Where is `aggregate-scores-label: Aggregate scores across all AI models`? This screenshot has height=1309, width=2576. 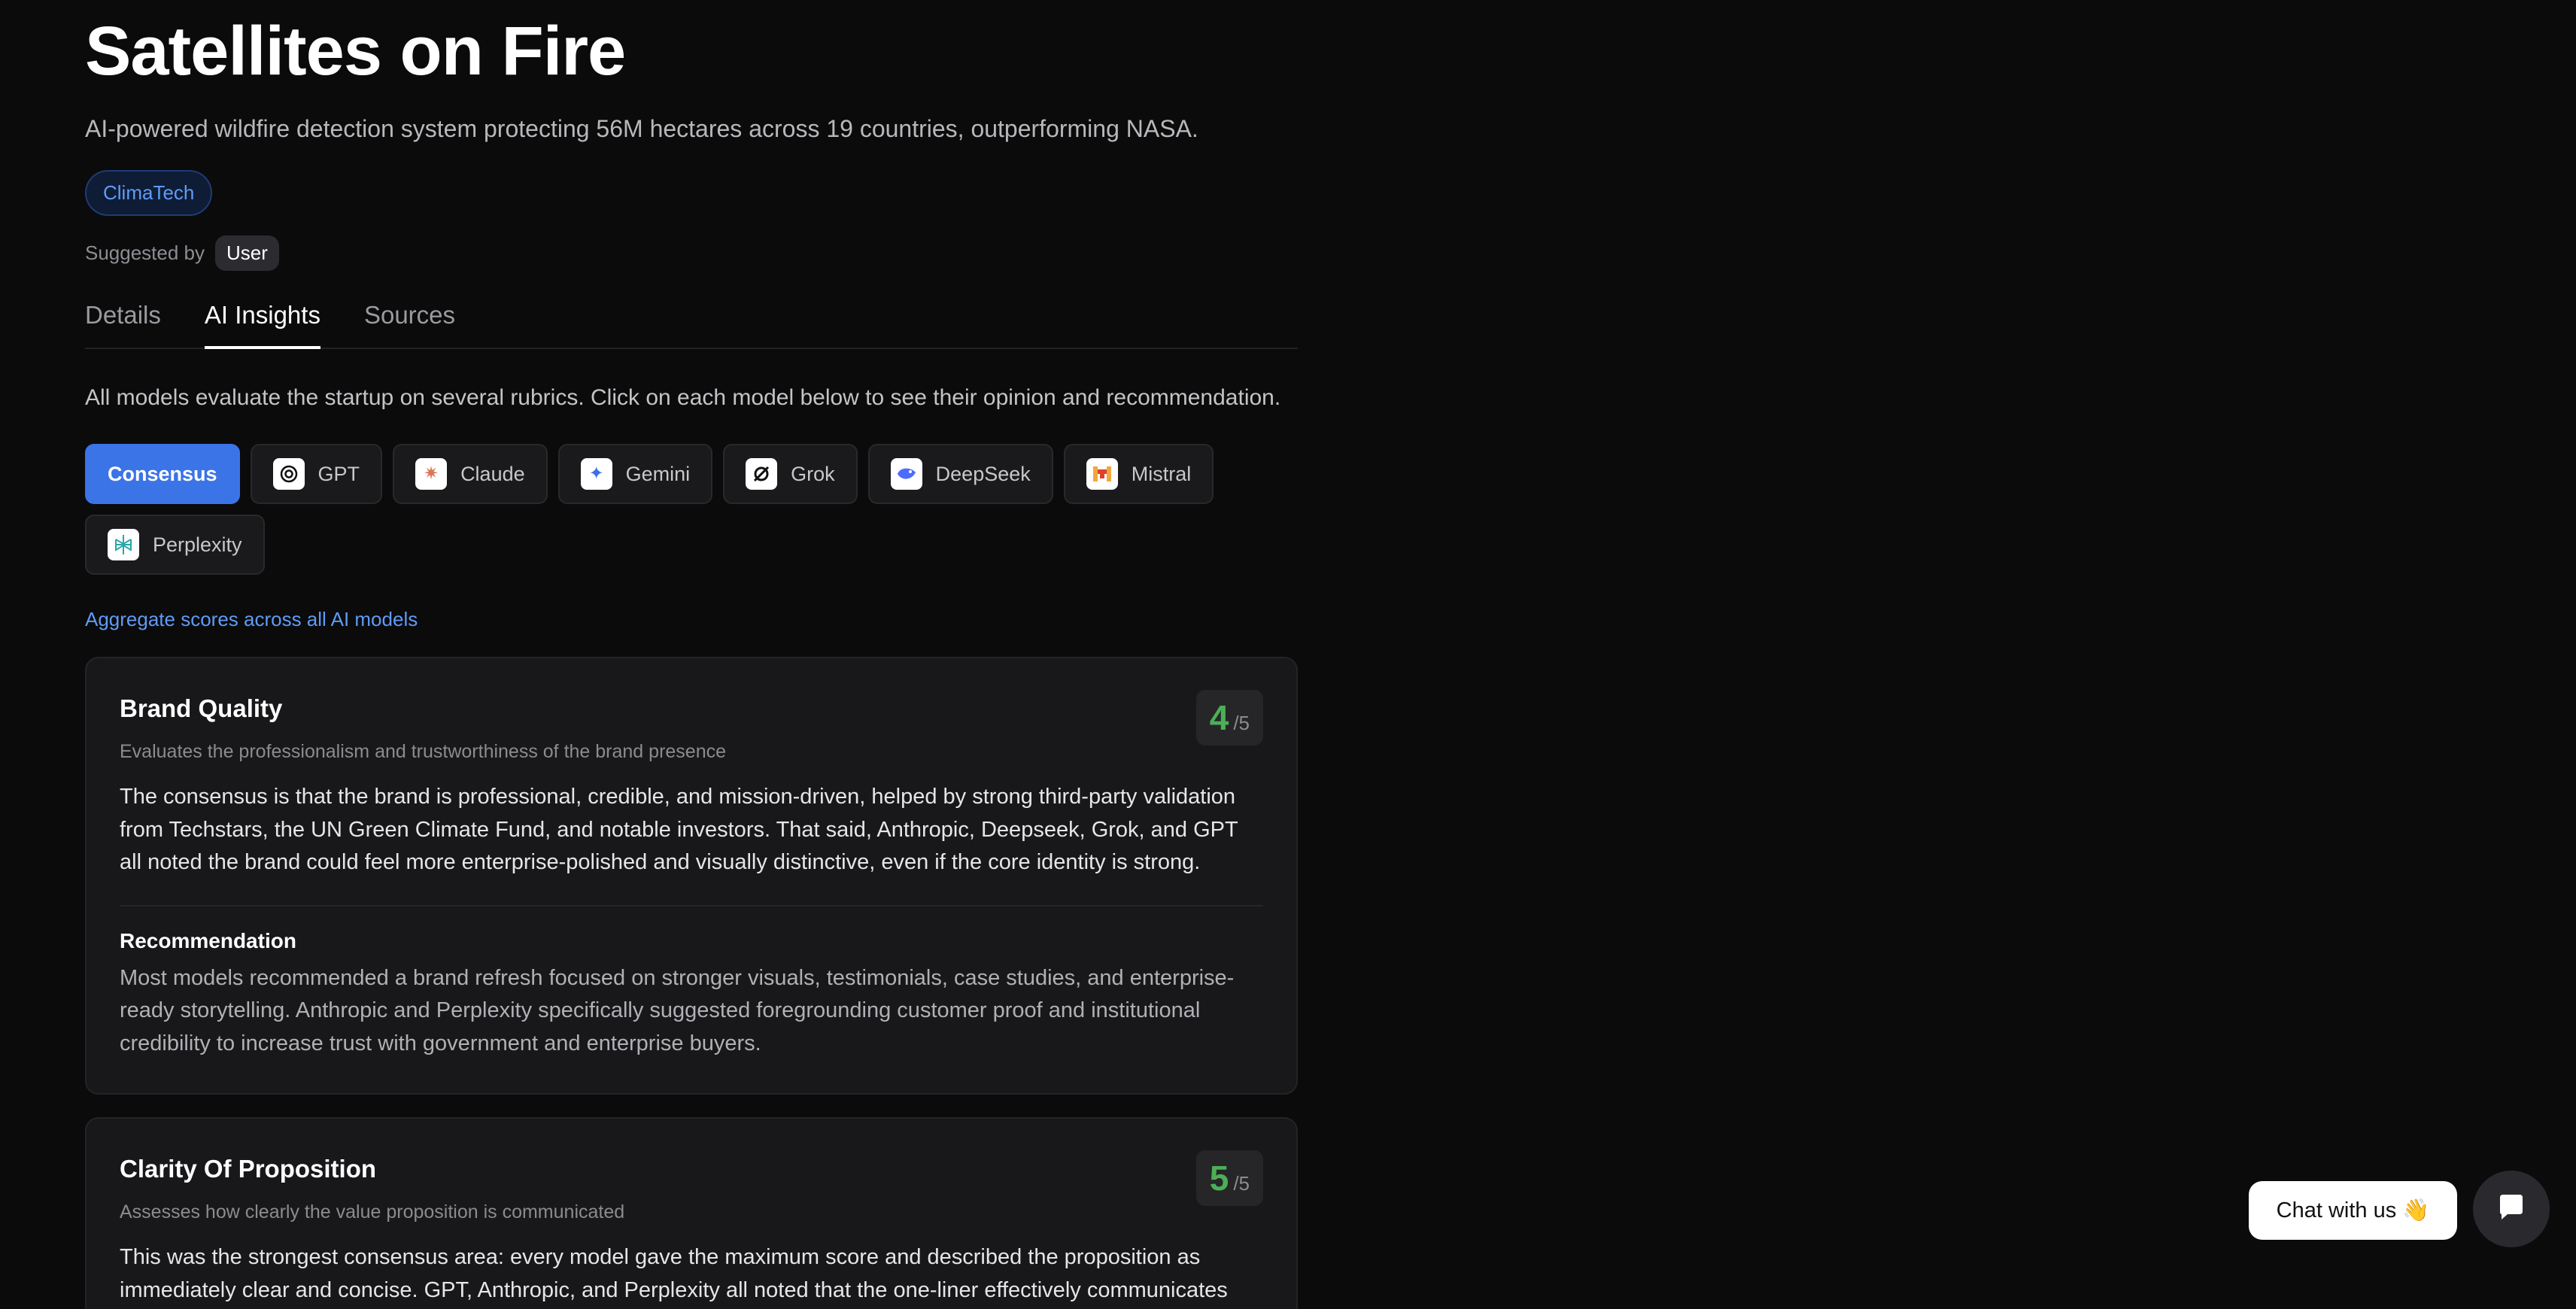
aggregate-scores-label: Aggregate scores across all AI models is located at coordinates (252, 619).